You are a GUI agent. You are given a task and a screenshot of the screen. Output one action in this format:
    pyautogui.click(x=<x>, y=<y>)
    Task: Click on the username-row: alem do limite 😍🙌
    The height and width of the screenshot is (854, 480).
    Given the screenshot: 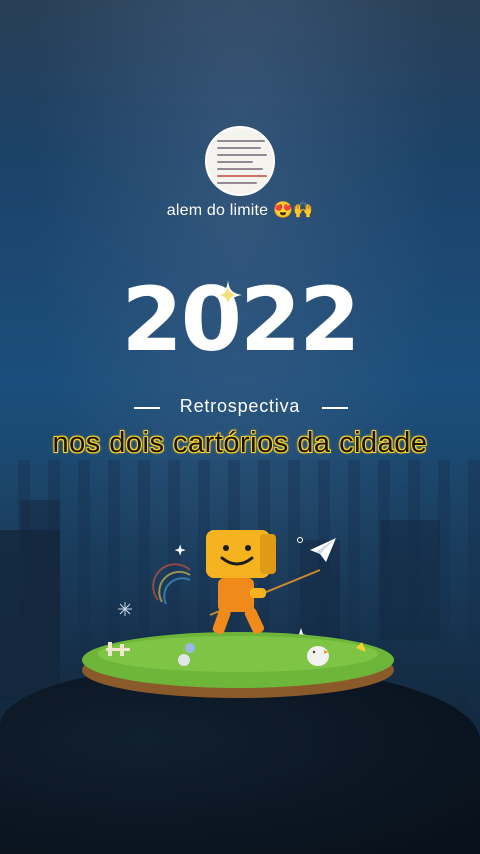 What is the action you would take?
    pyautogui.click(x=240, y=210)
    